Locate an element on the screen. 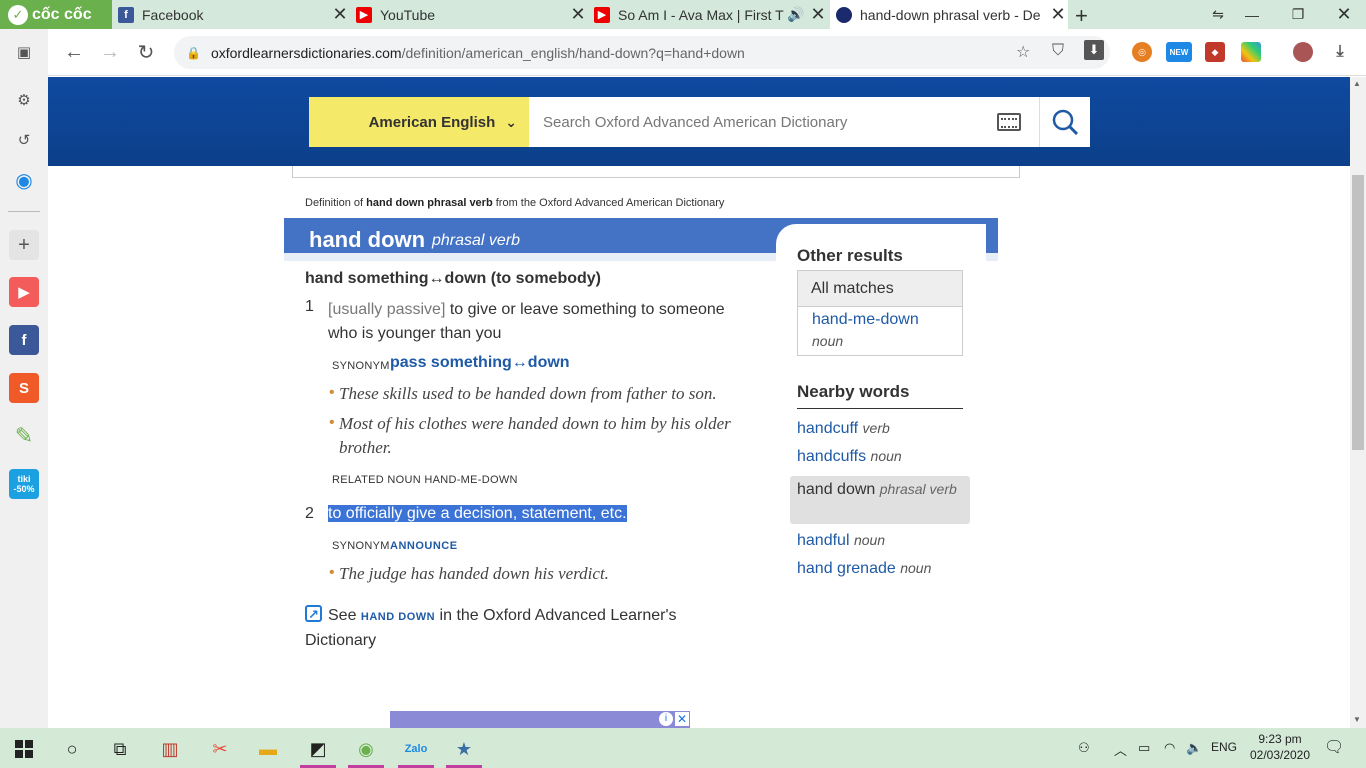 This screenshot has height=768, width=1366. coccoc-ext-icon: ◎ is located at coordinates (1142, 52).